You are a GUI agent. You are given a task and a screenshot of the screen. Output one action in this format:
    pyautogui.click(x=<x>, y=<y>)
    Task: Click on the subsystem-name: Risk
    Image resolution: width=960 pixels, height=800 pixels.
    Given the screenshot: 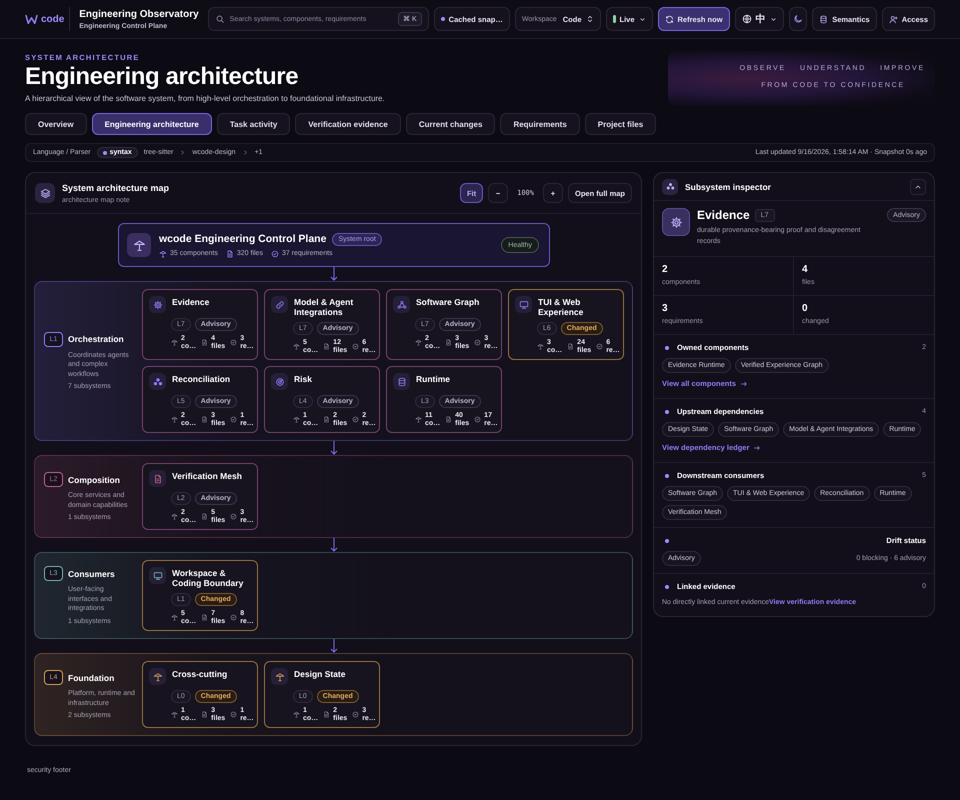 What is the action you would take?
    pyautogui.click(x=303, y=378)
    